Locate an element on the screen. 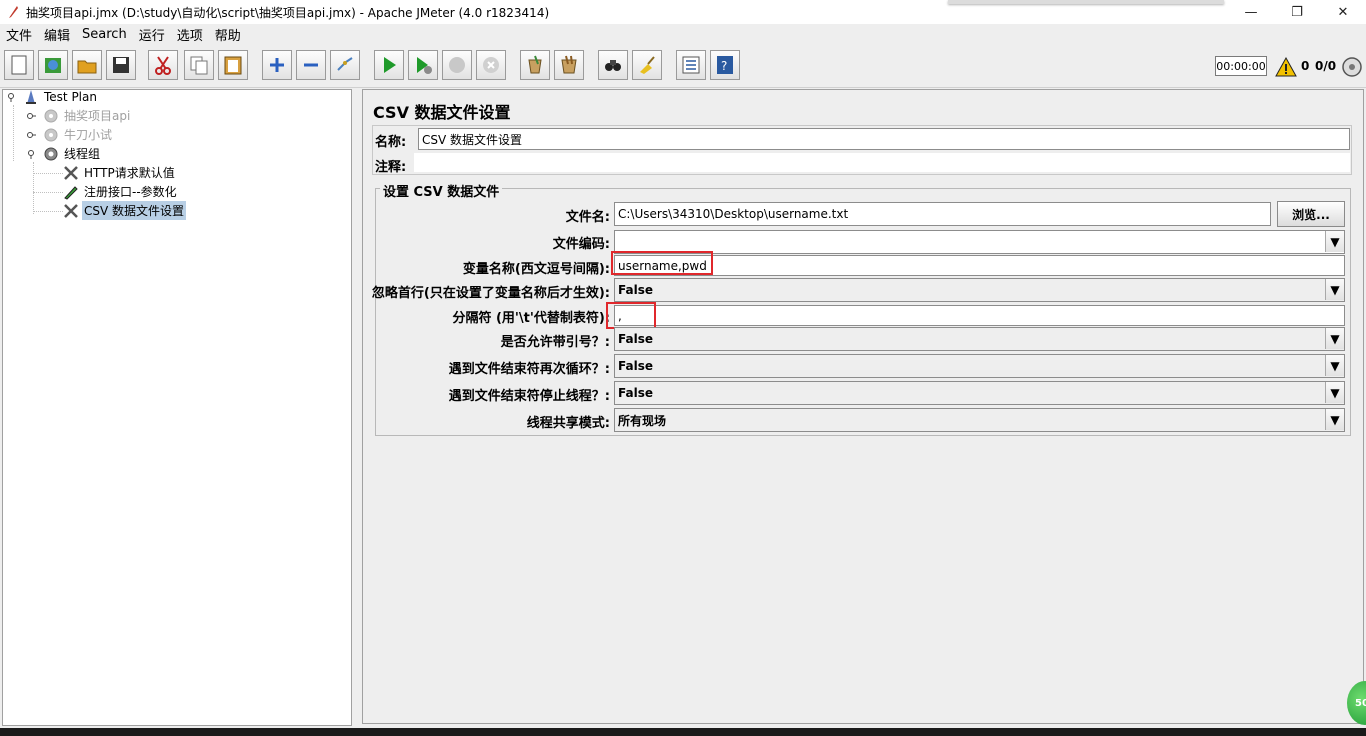 The height and width of the screenshot is (736, 1366). clear-icon is located at coordinates (535, 64).